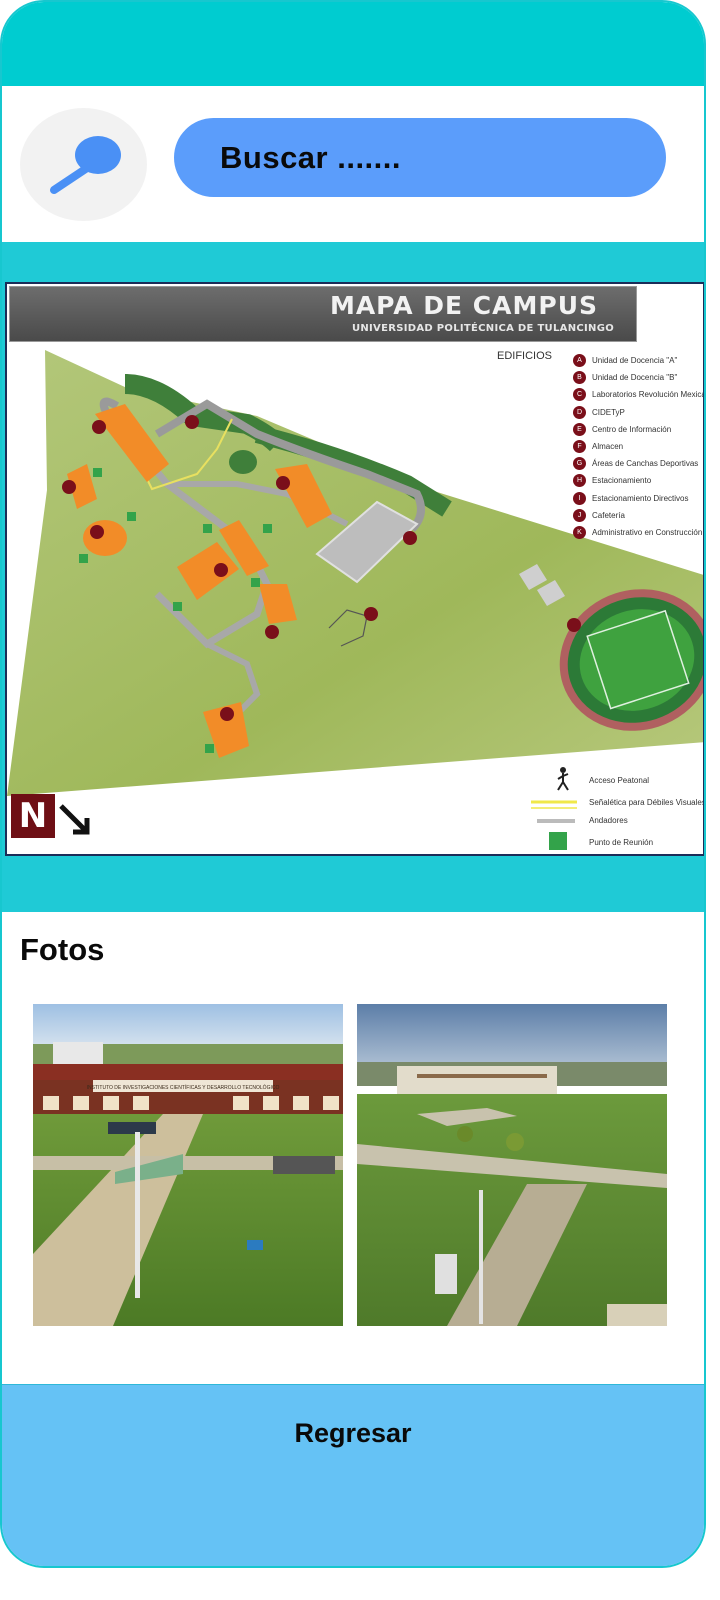  I want to click on building-marker-icon: F, so click(579, 447).